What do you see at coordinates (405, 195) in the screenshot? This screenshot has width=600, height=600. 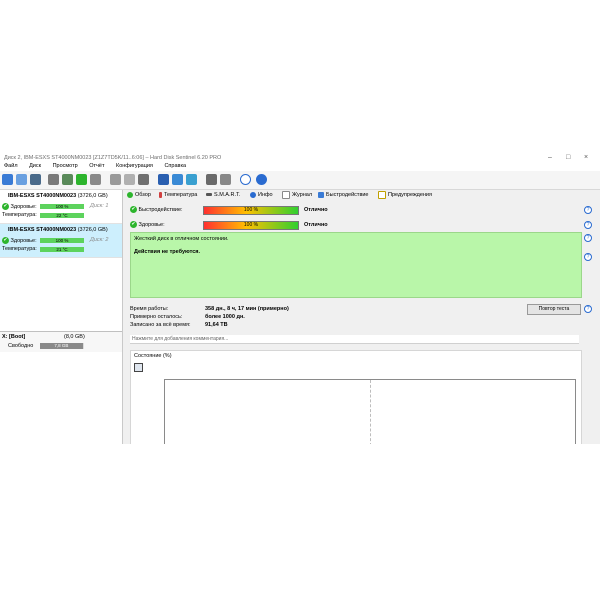 I see `tab-alerts: Предупреждения` at bounding box center [405, 195].